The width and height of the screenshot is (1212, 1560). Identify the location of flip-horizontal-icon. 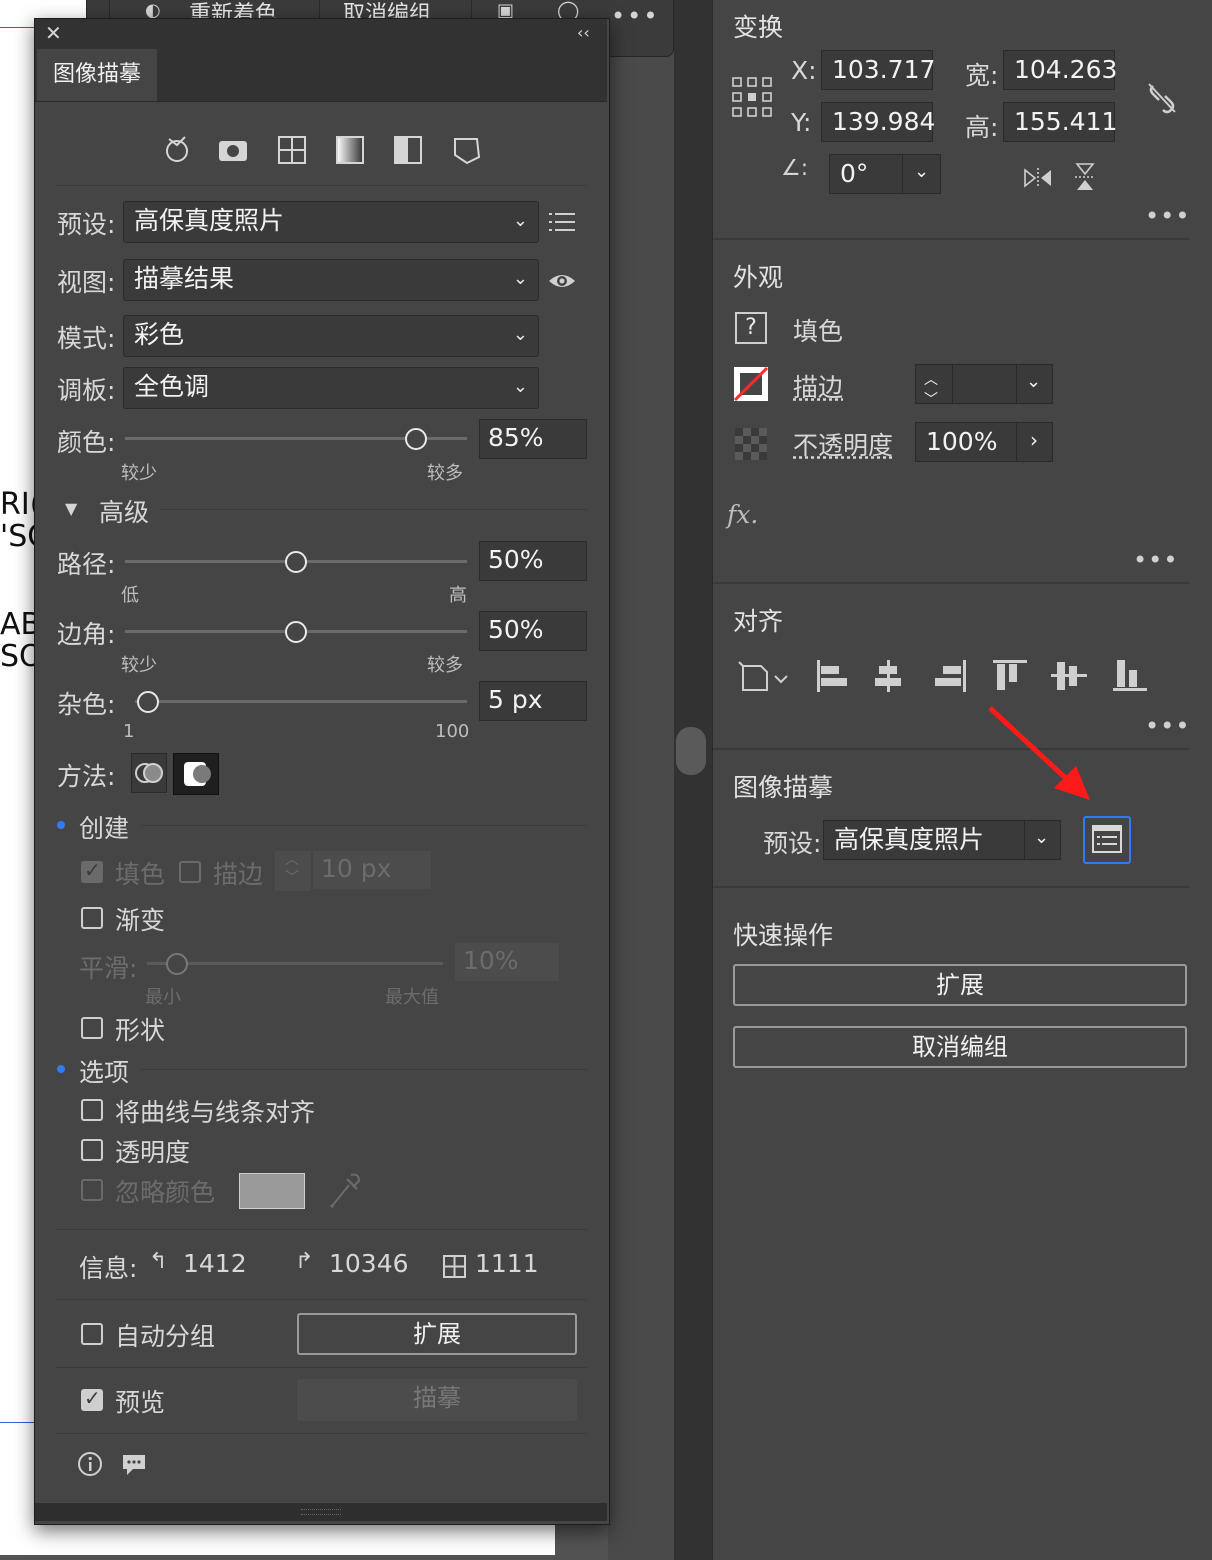
(1038, 178).